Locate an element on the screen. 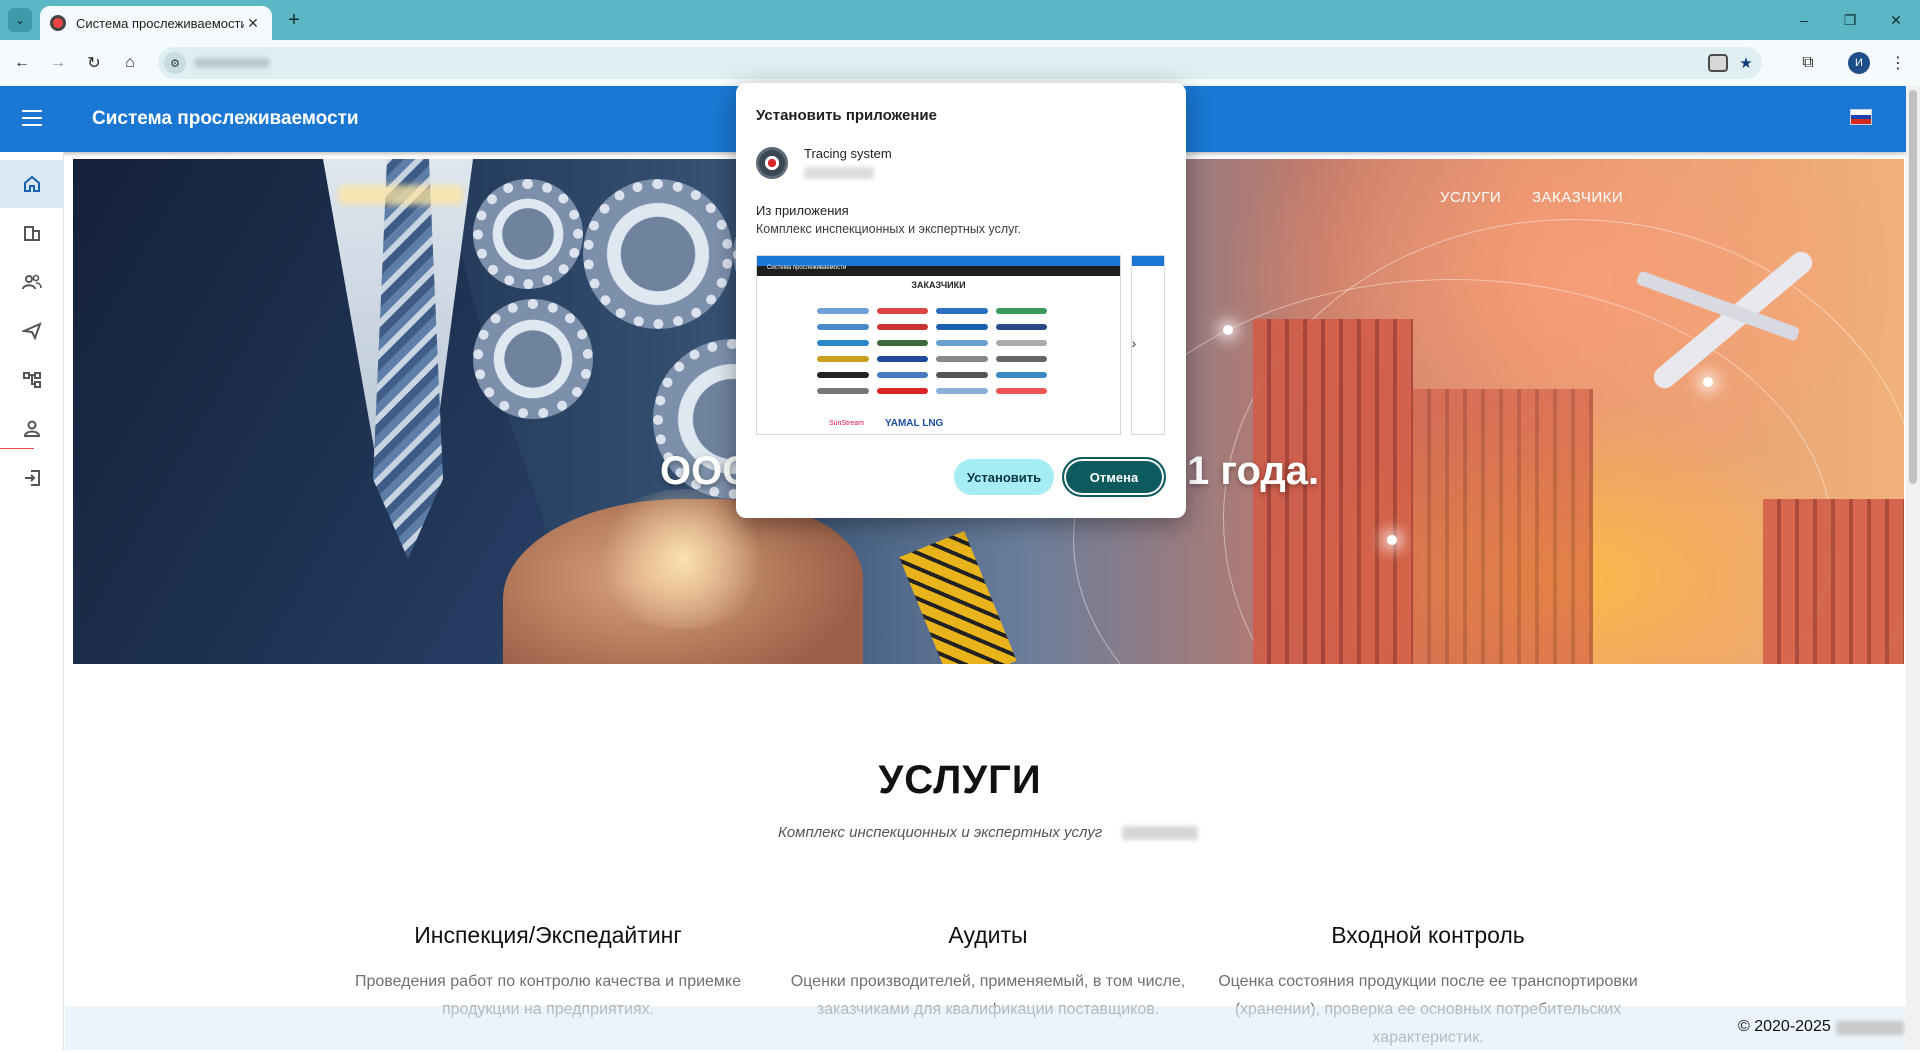 This screenshot has height=1052, width=1920. dialog-title: Установить приложение is located at coordinates (846, 115).